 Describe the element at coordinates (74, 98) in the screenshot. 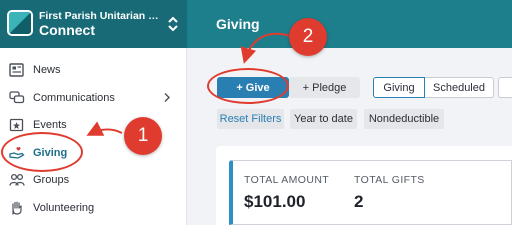

I see `sidebar-item-label: Communications` at that location.